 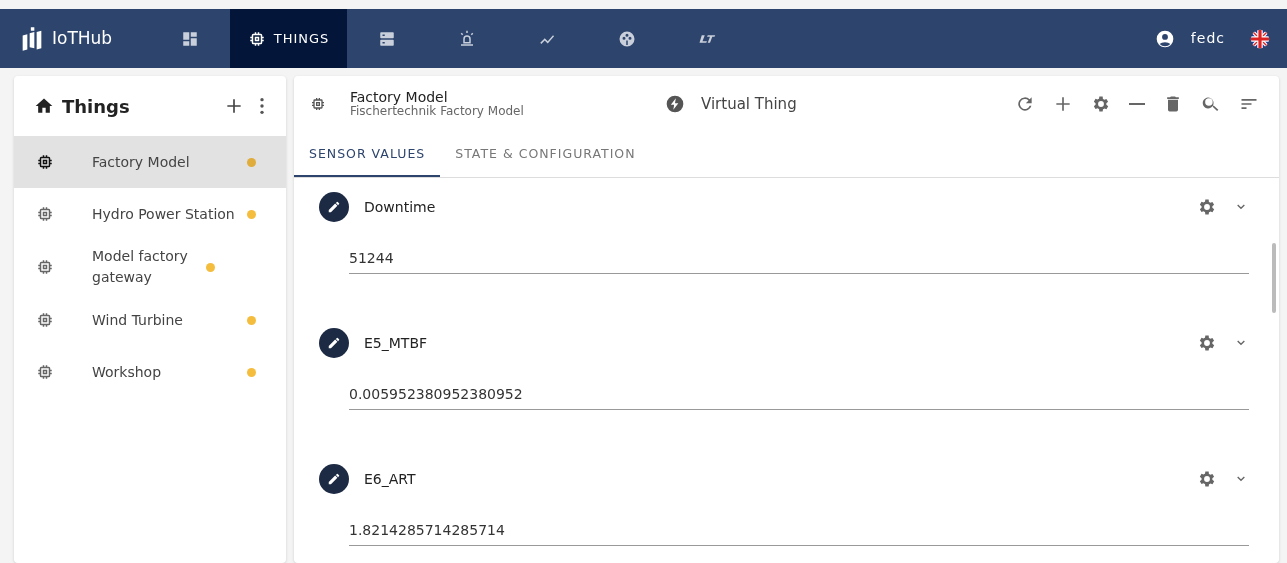 What do you see at coordinates (799, 531) in the screenshot?
I see `value-field: 1.8214285714285714` at bounding box center [799, 531].